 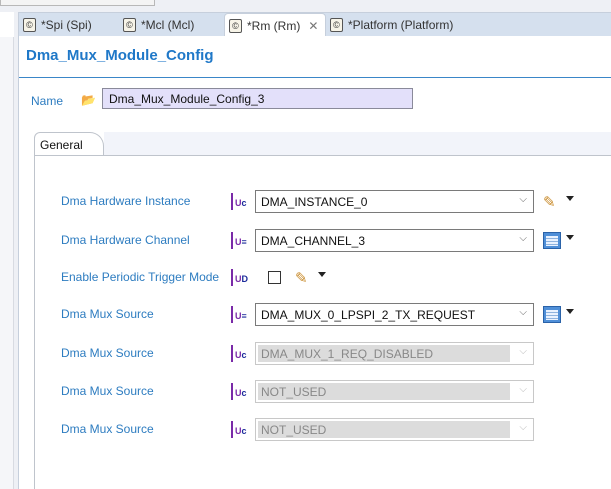 I want to click on param-type-icon: UD, so click(x=239, y=277).